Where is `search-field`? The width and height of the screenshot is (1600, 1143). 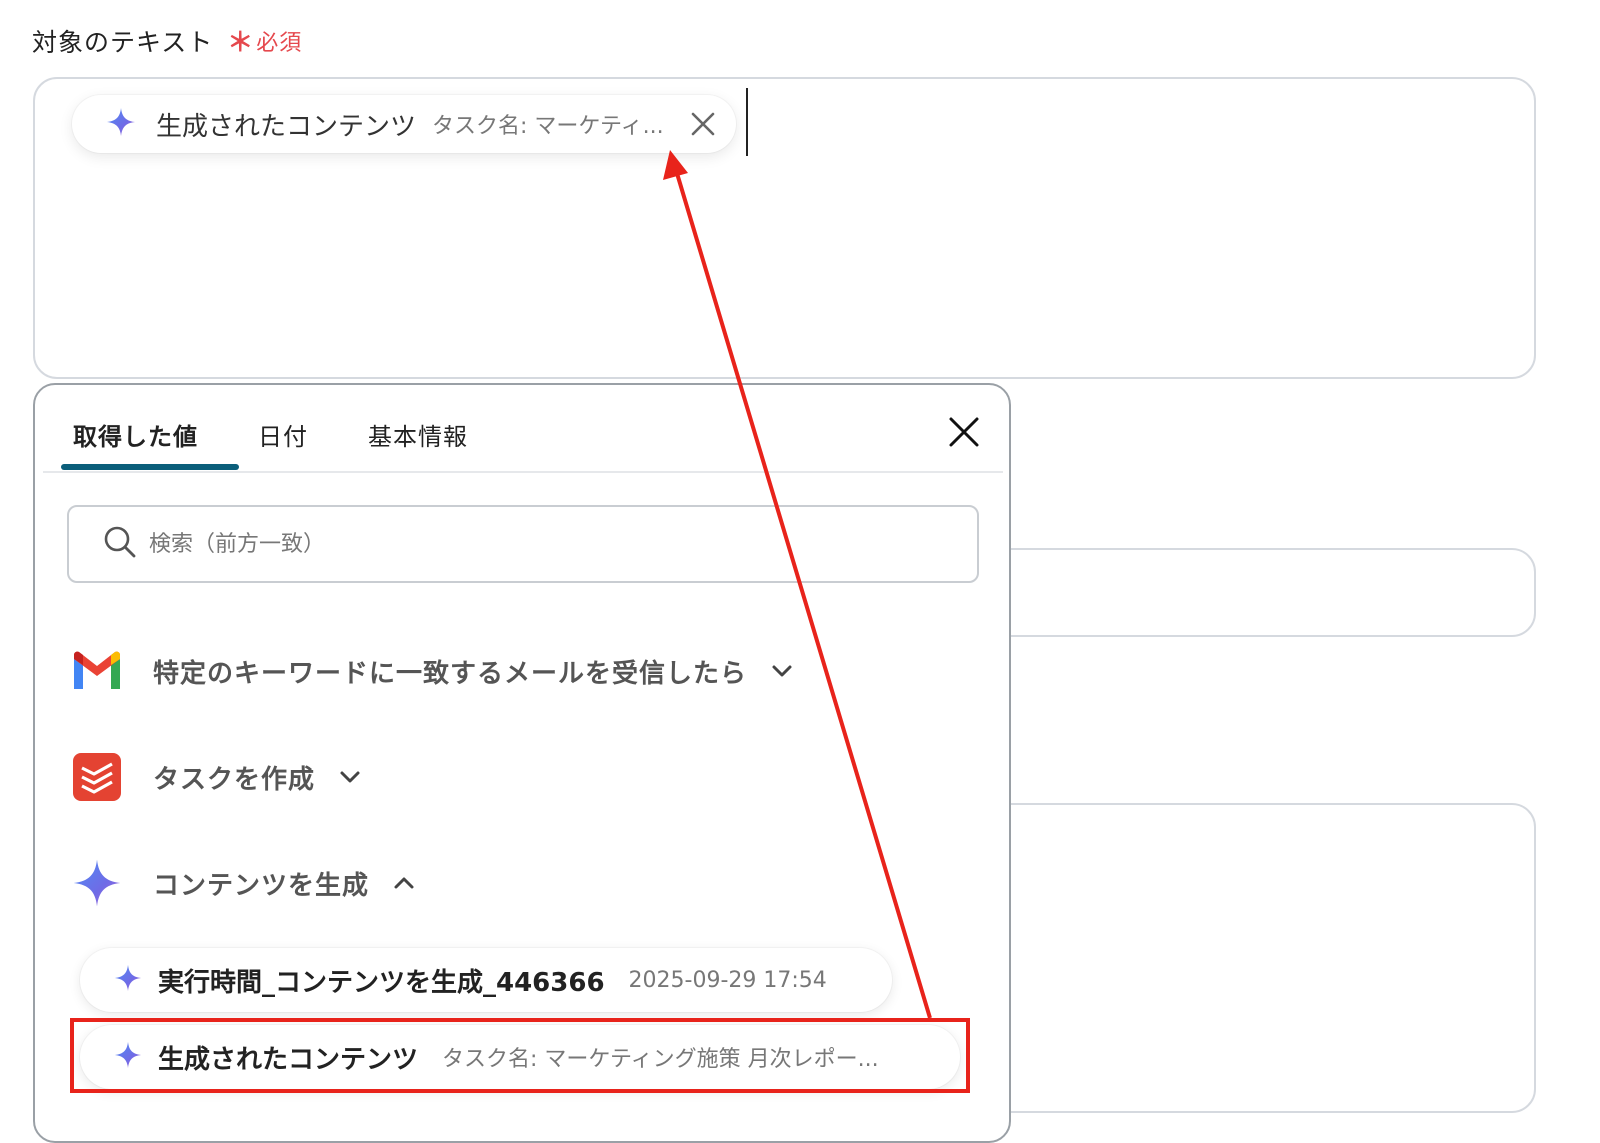
search-field is located at coordinates (523, 544).